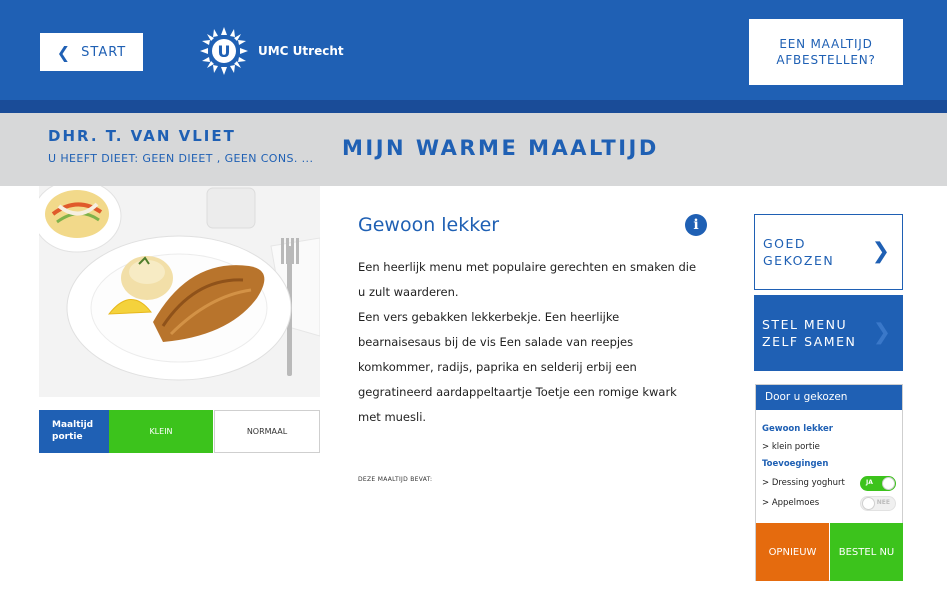 The height and width of the screenshot is (611, 947). Describe the element at coordinates (883, 502) in the screenshot. I see `toggle-appelmoes-text: NEE` at that location.